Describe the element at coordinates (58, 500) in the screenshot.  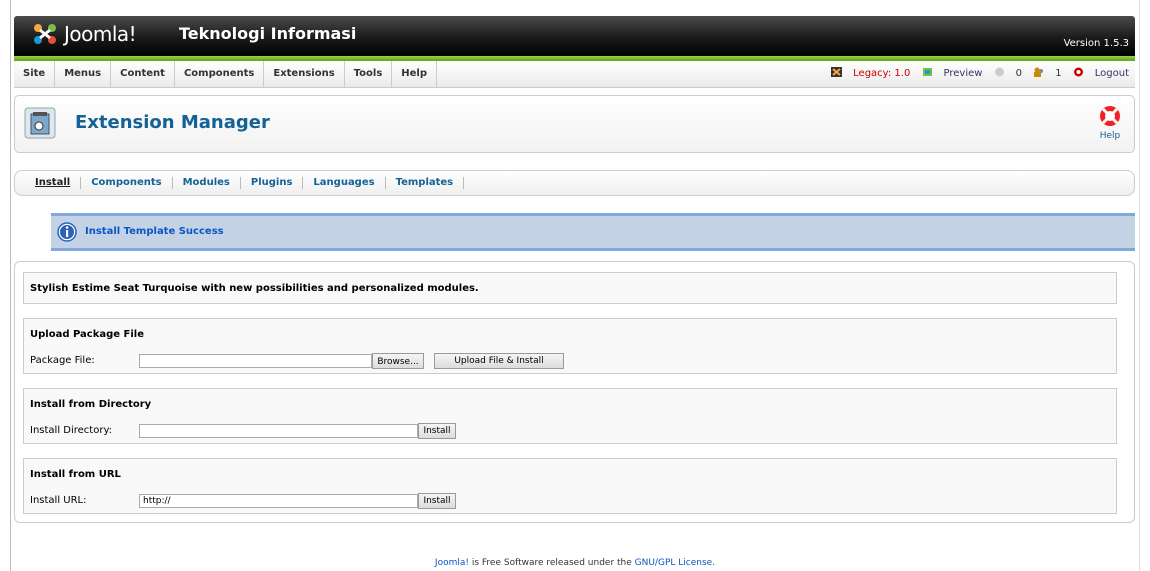
I see `install-url-label: Install URL:` at that location.